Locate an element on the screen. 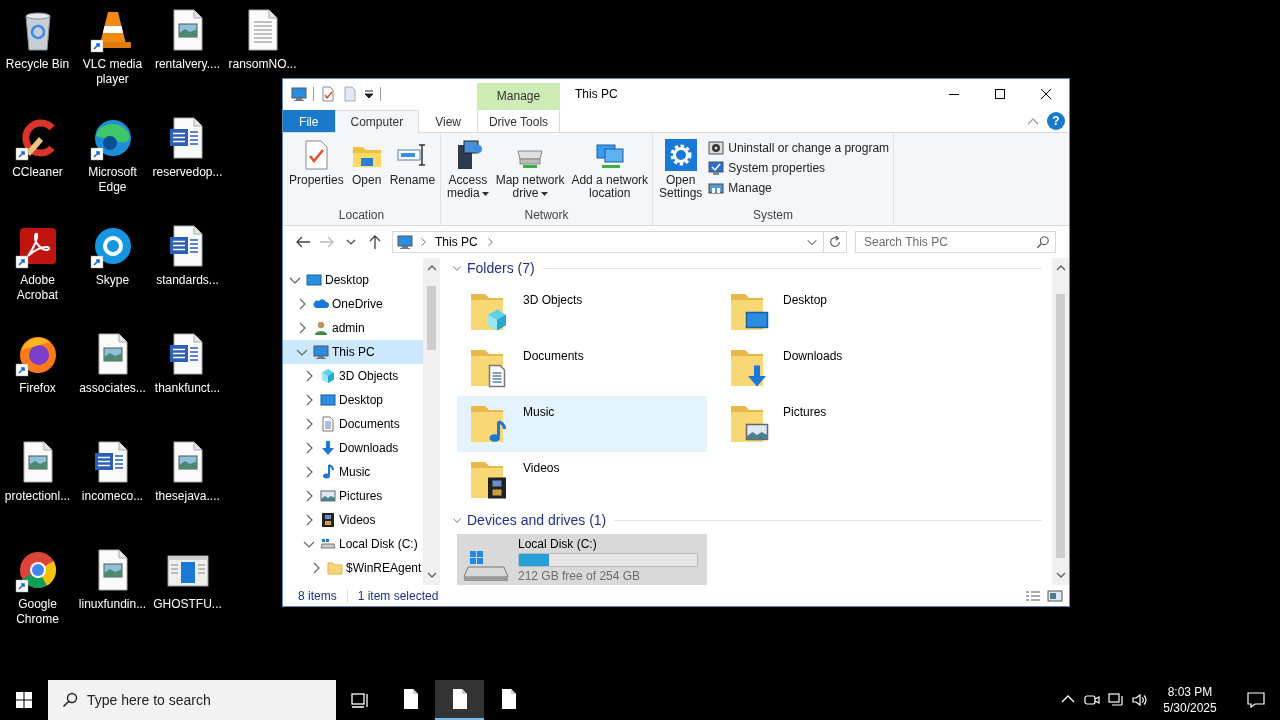 This screenshot has height=720, width=1280. tree-item-label: Documents is located at coordinates (369, 424).